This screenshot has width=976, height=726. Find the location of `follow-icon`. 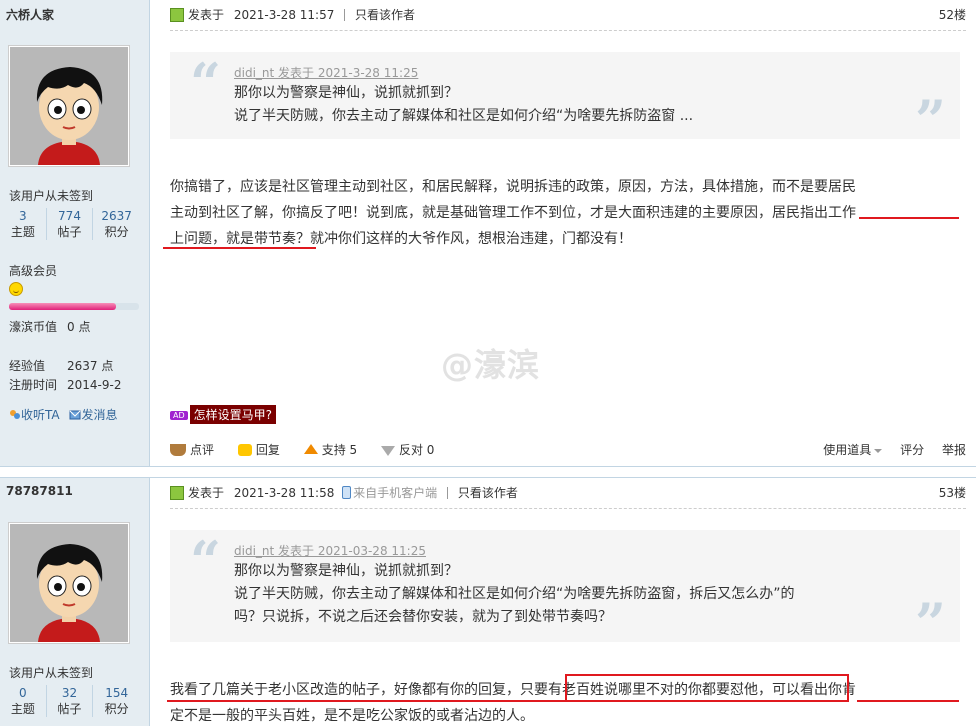

follow-icon is located at coordinates (15, 414).